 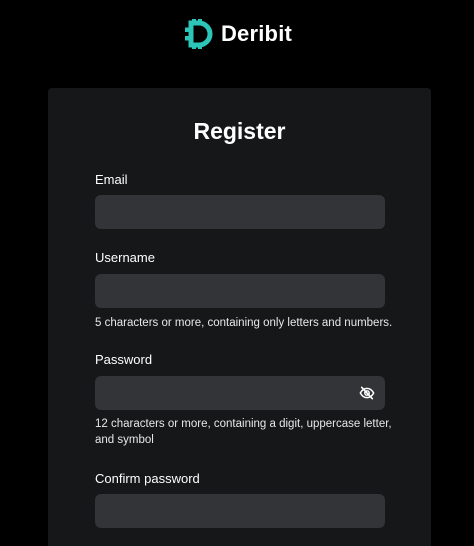 I want to click on password-label: Password, so click(x=124, y=359).